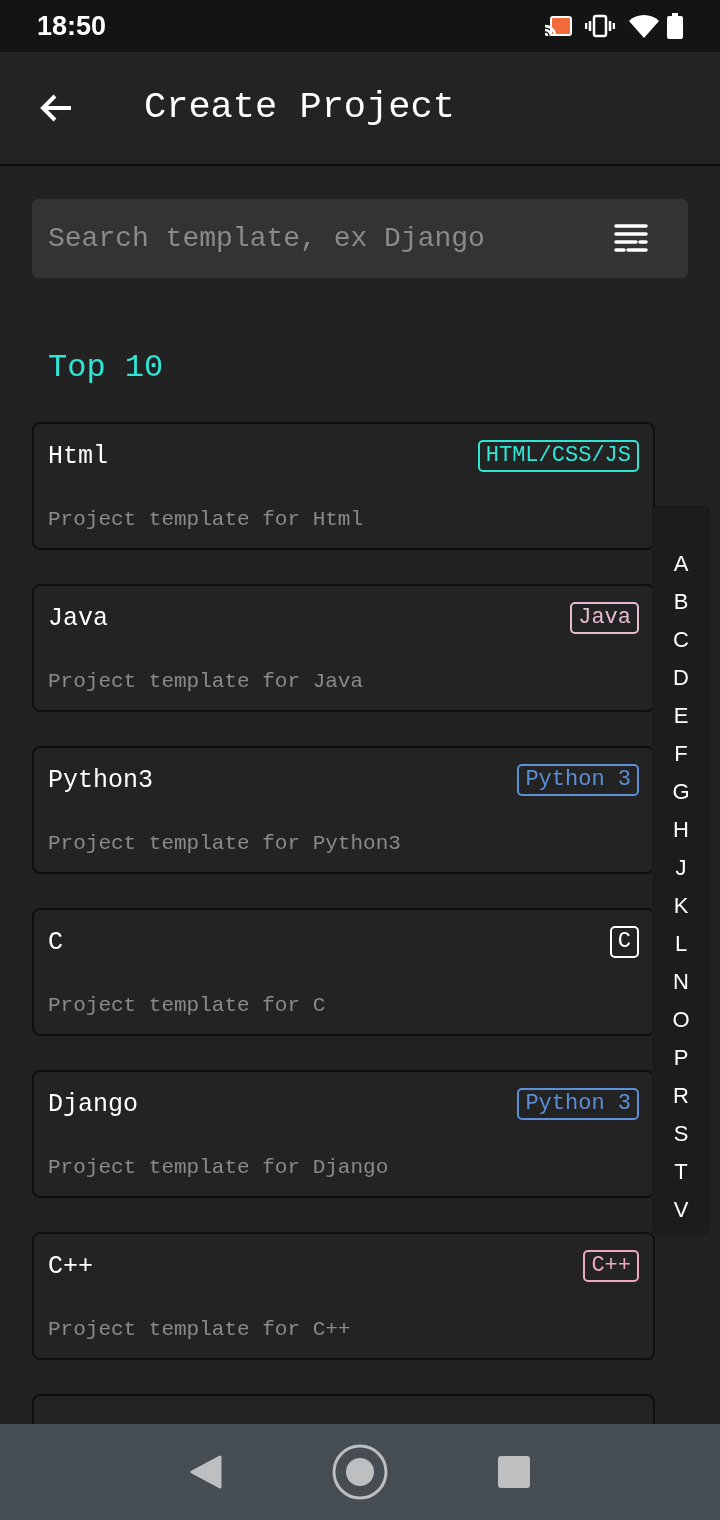 The width and height of the screenshot is (720, 1520). What do you see at coordinates (299, 108) in the screenshot?
I see `app-bar-title: Create Project` at bounding box center [299, 108].